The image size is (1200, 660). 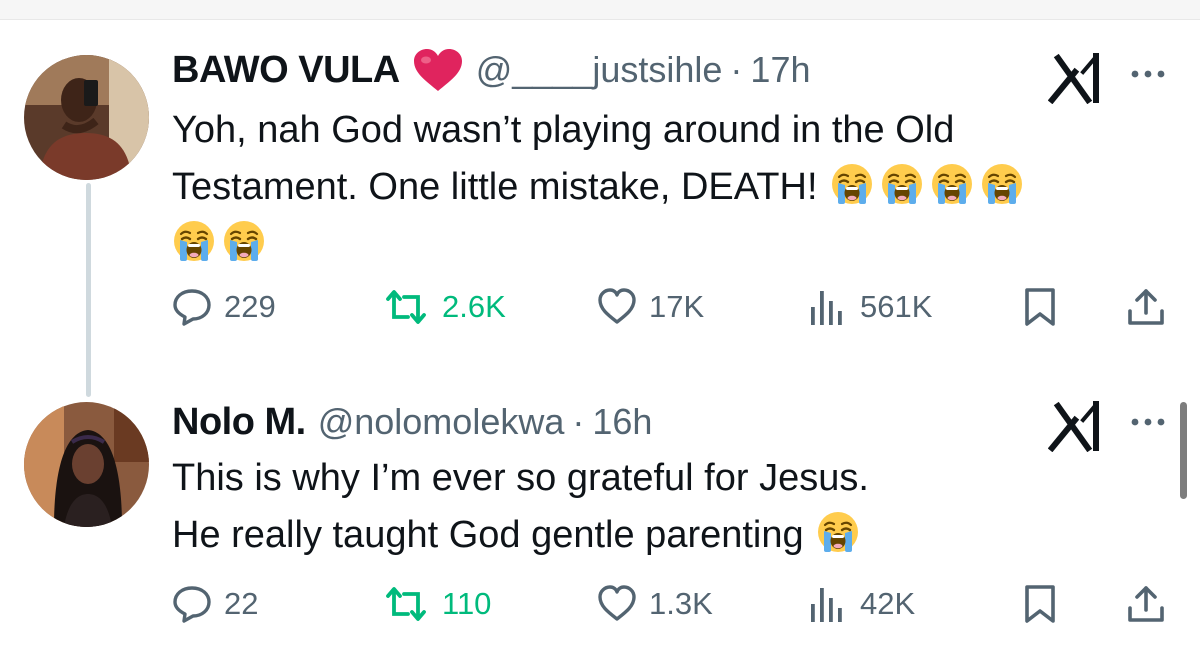 I want to click on reply-count: 22, so click(x=241, y=603).